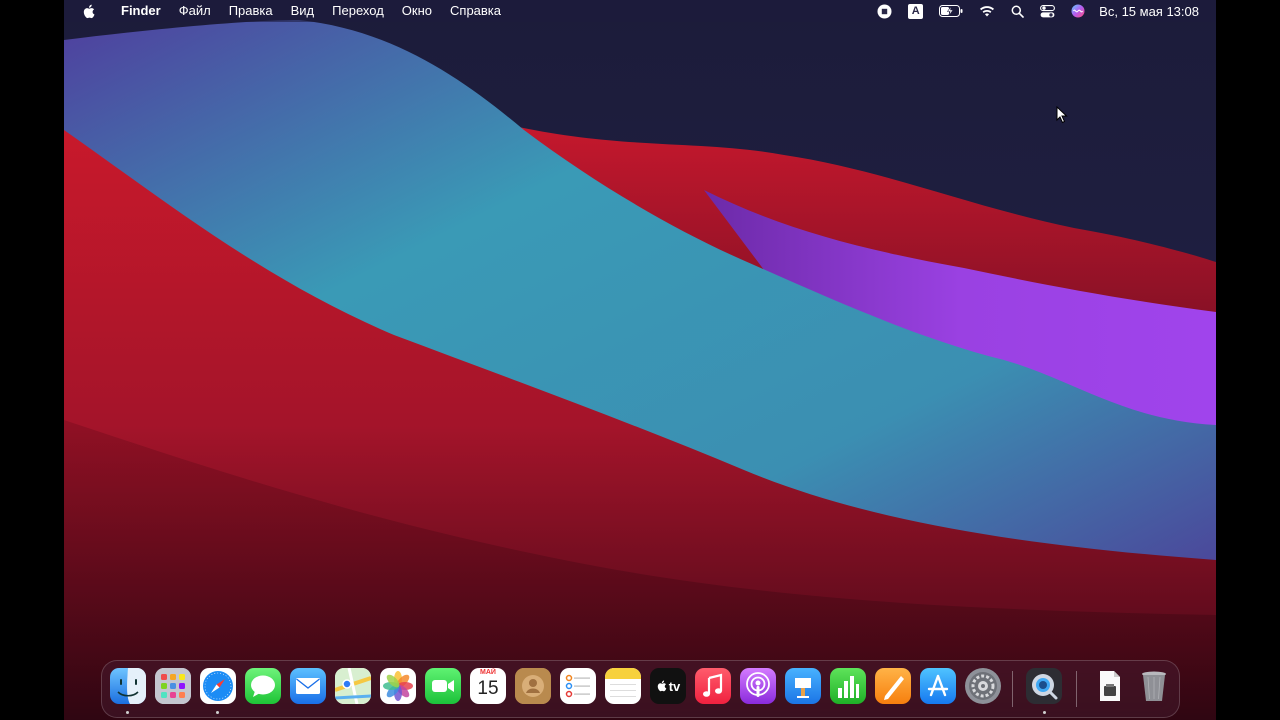  What do you see at coordinates (987, 11) in the screenshot?
I see `wifi-icon` at bounding box center [987, 11].